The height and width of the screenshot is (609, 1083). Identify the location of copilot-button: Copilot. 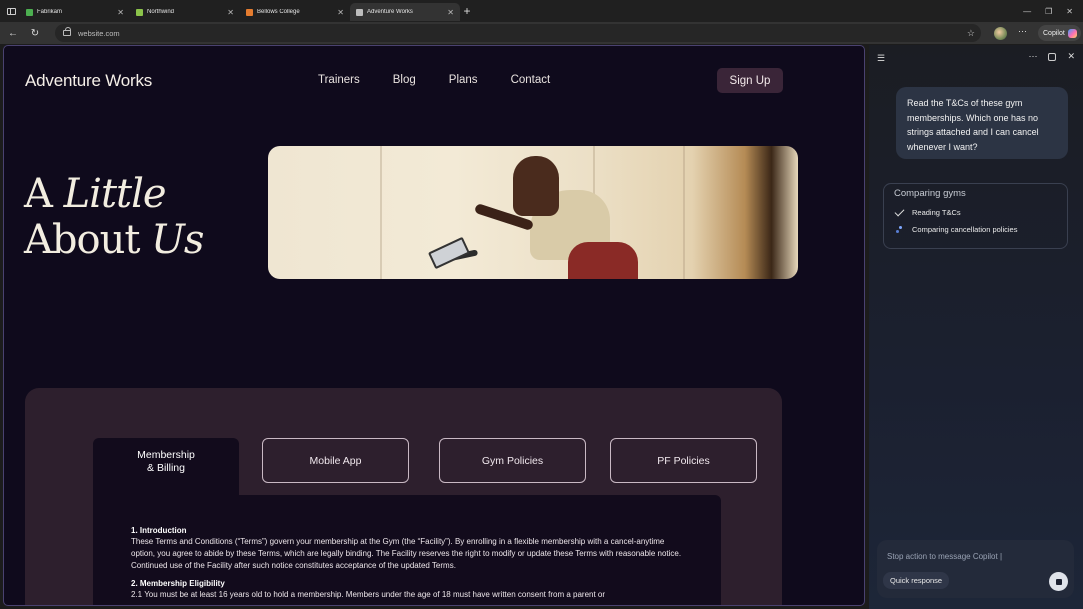
(1059, 33).